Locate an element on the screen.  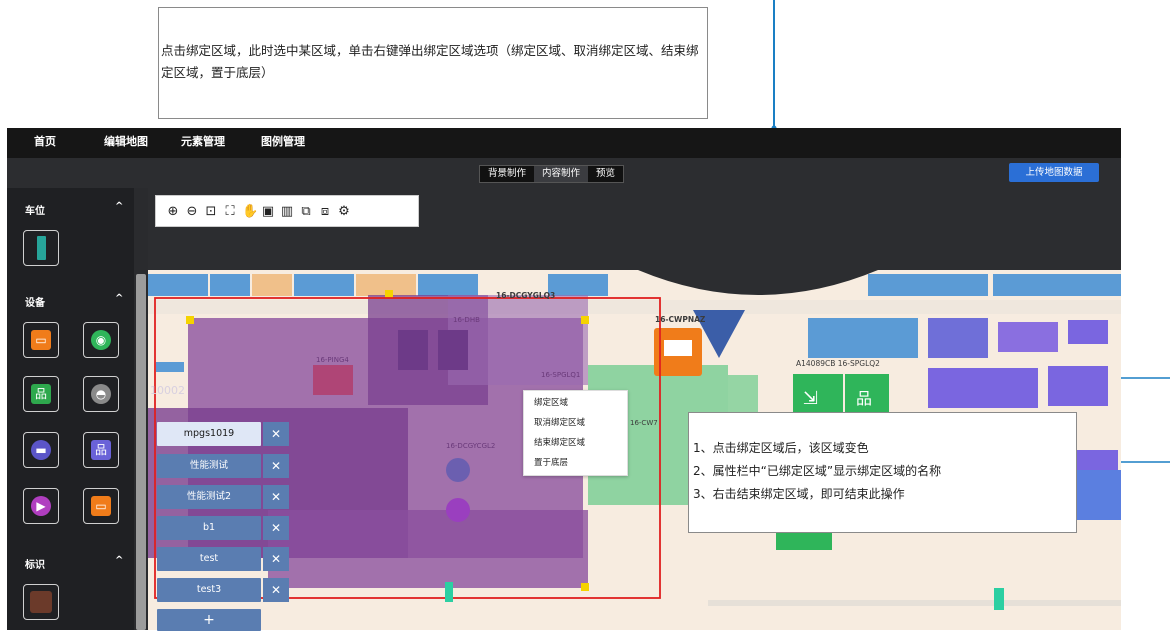
camera-icon: ◉ is located at coordinates (101, 340).